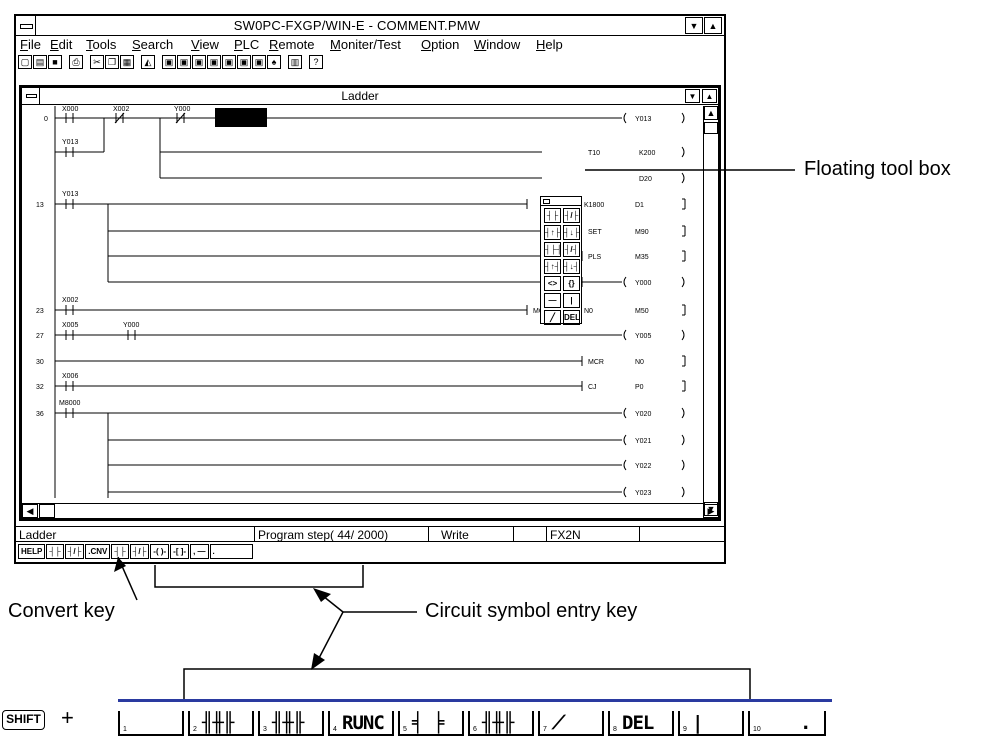  Describe the element at coordinates (246, 44) in the screenshot. I see `menu-plc: PLC` at that location.